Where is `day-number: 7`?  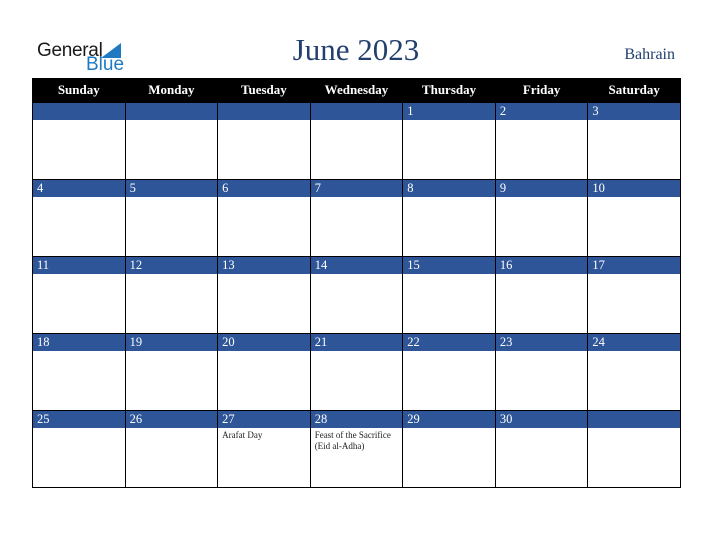 day-number: 7 is located at coordinates (356, 188).